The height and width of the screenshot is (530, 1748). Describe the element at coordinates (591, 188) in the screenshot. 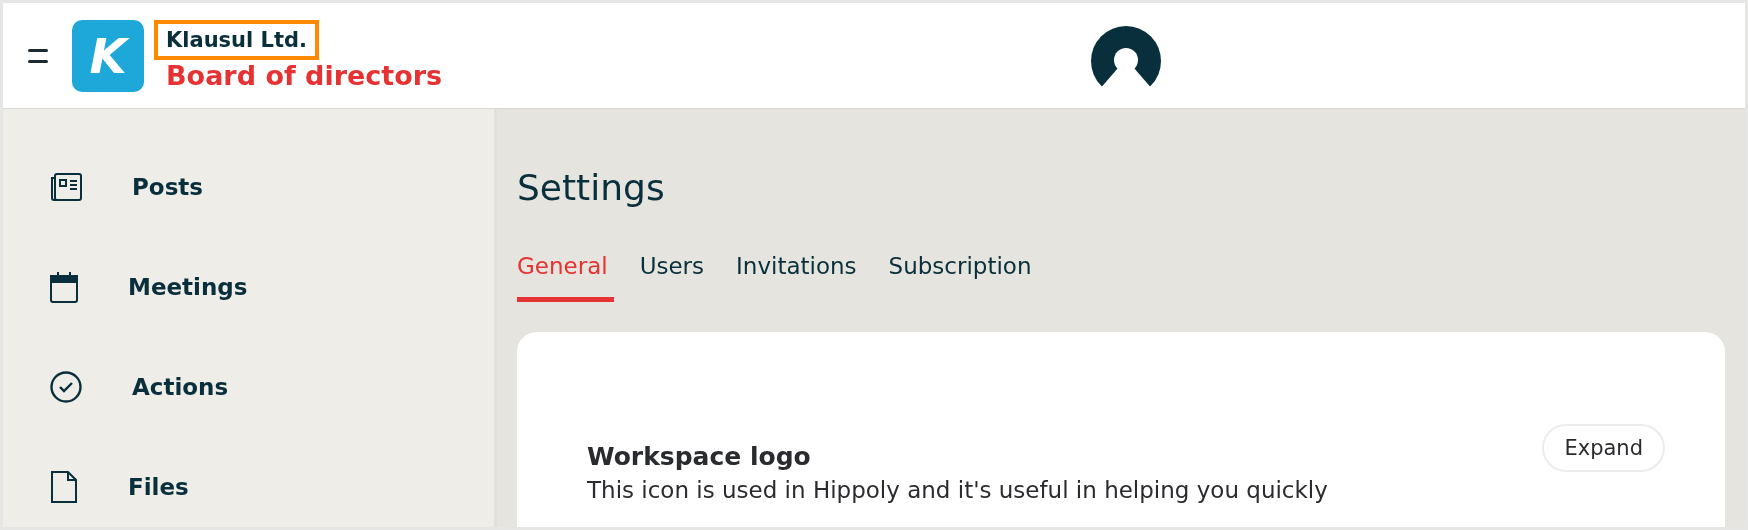

I see `page-title: Settings` at that location.